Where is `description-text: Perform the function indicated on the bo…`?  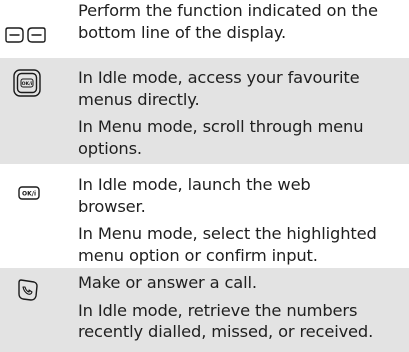
description-text: Perform the function indicated on the bo… is located at coordinates (228, 21).